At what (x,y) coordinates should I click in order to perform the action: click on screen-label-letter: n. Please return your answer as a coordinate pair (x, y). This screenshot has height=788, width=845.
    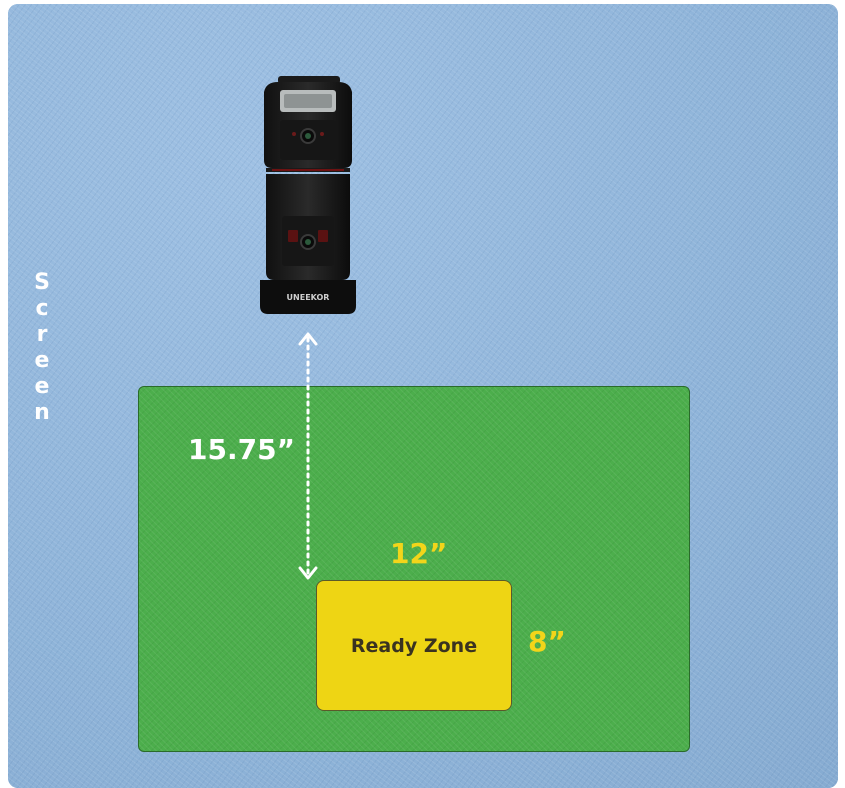
    Looking at the image, I should click on (42, 412).